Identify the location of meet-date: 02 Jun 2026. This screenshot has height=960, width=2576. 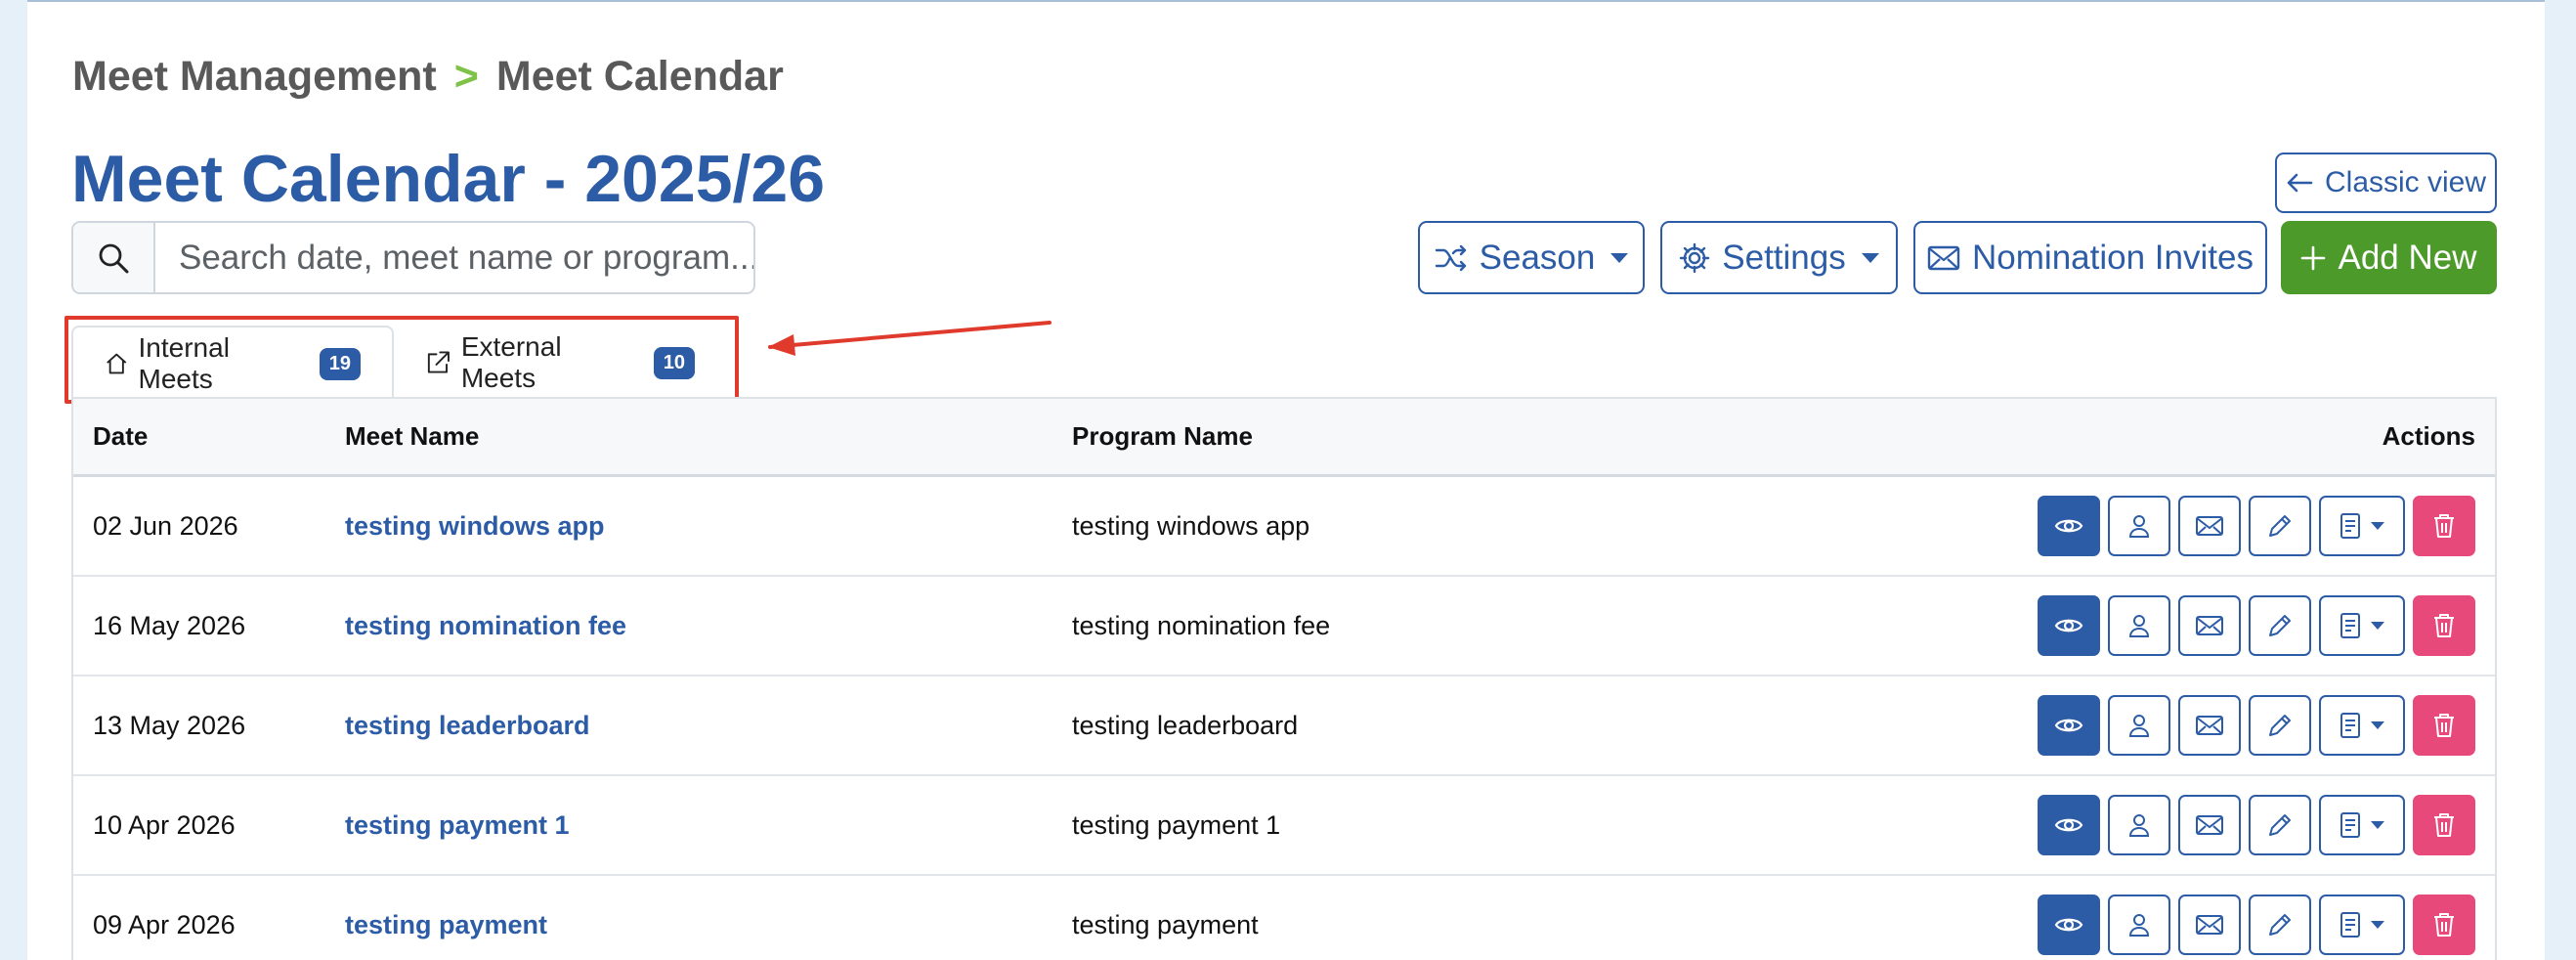
(166, 525).